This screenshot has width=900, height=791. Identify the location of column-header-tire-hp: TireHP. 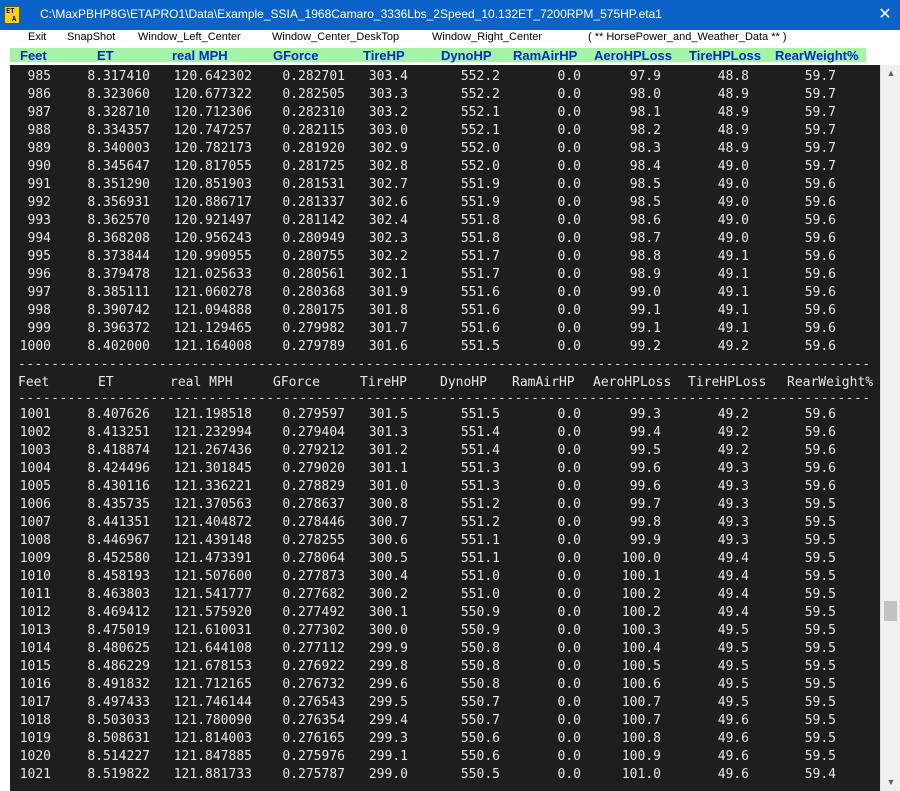
(383, 382).